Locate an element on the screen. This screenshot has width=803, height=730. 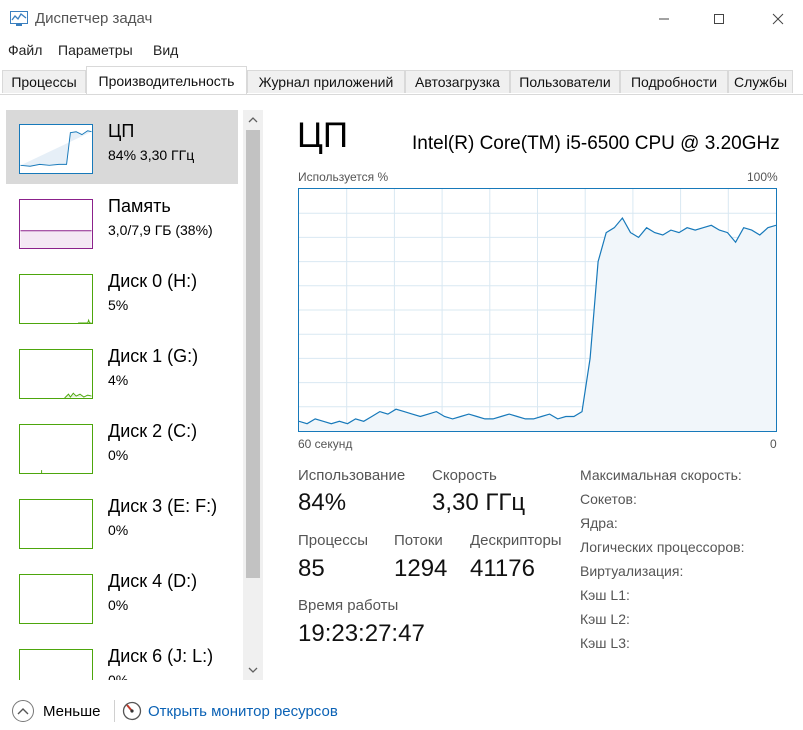
resource-item-disk-1: Диск 1 (G:) 4% is located at coordinates (122, 372).